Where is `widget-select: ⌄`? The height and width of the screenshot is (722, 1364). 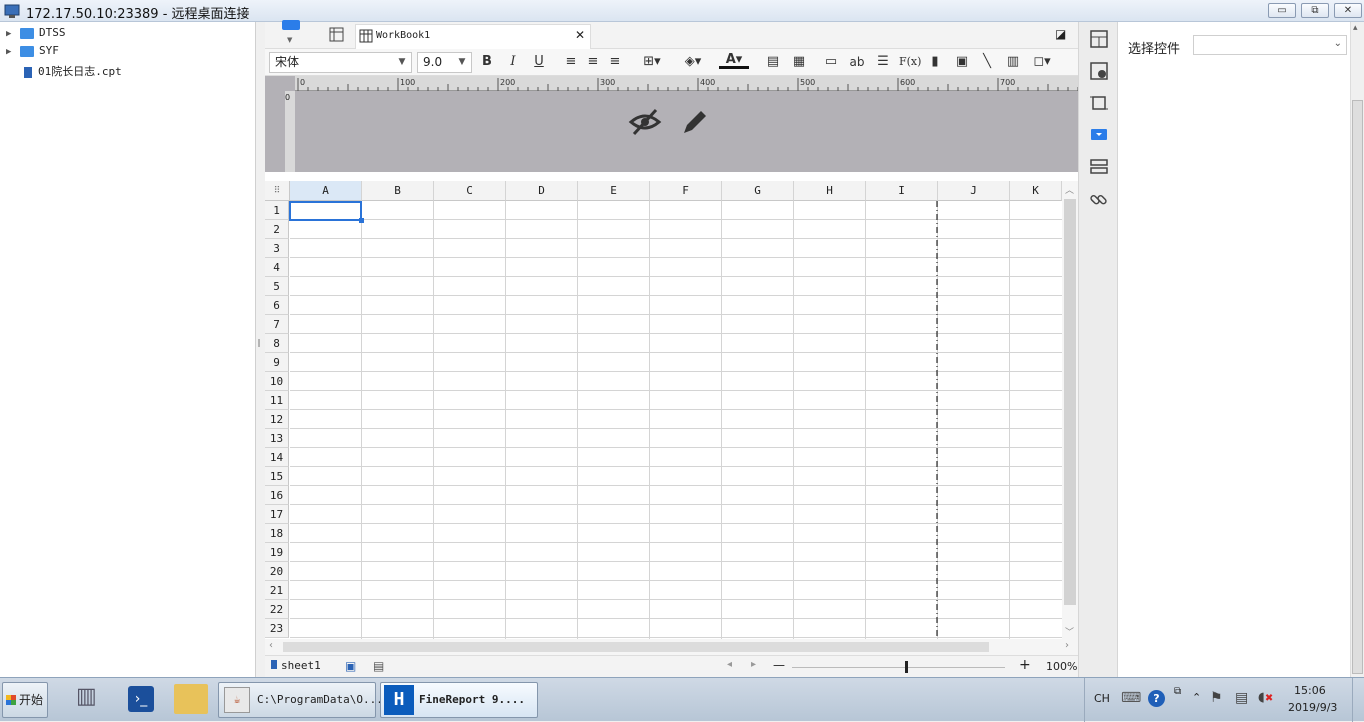 widget-select: ⌄ is located at coordinates (1270, 45).